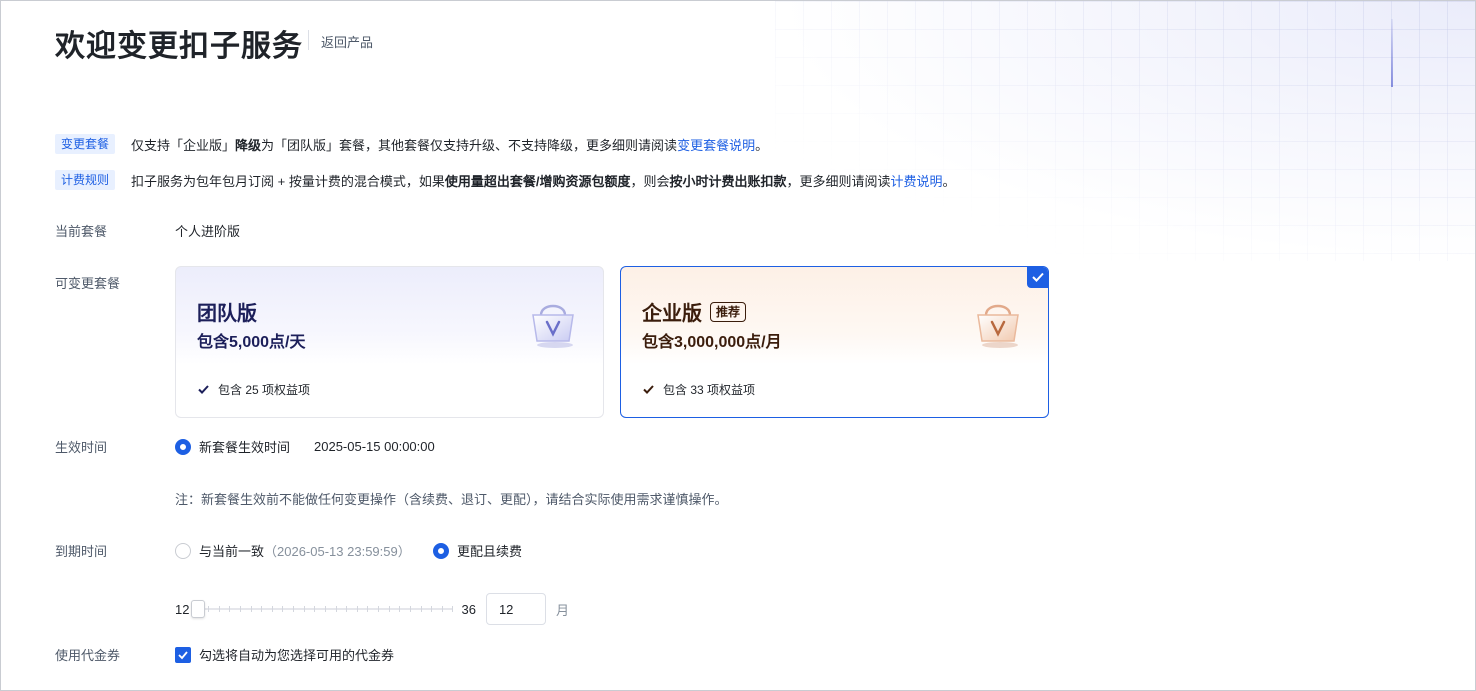 This screenshot has width=1476, height=691. What do you see at coordinates (245, 447) in the screenshot?
I see `radio-label: 新套餐生效时间` at bounding box center [245, 447].